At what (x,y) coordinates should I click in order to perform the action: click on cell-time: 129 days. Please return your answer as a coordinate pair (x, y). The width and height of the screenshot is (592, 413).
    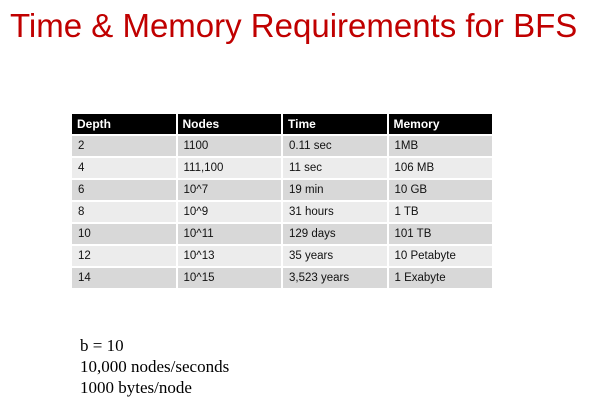
    Looking at the image, I should click on (335, 234).